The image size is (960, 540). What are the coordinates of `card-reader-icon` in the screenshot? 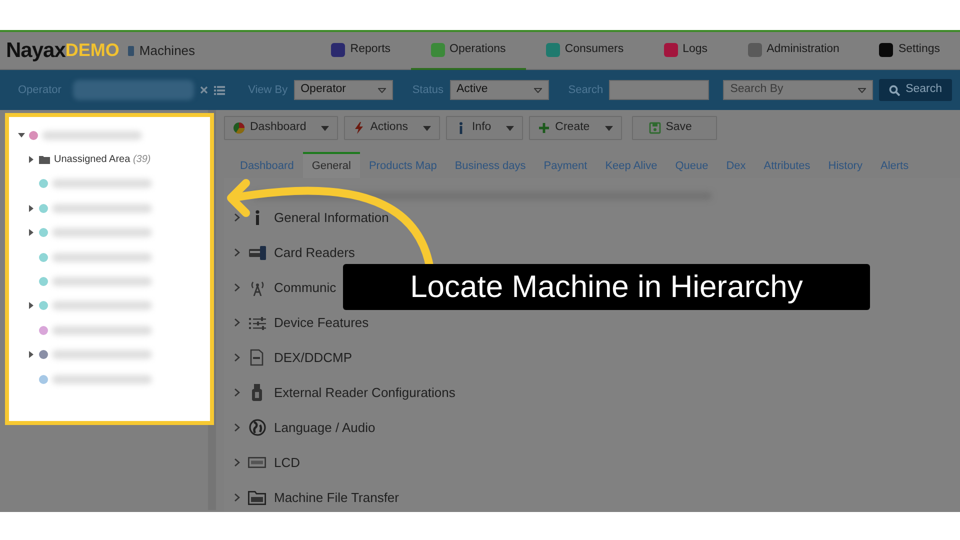 It's located at (257, 252).